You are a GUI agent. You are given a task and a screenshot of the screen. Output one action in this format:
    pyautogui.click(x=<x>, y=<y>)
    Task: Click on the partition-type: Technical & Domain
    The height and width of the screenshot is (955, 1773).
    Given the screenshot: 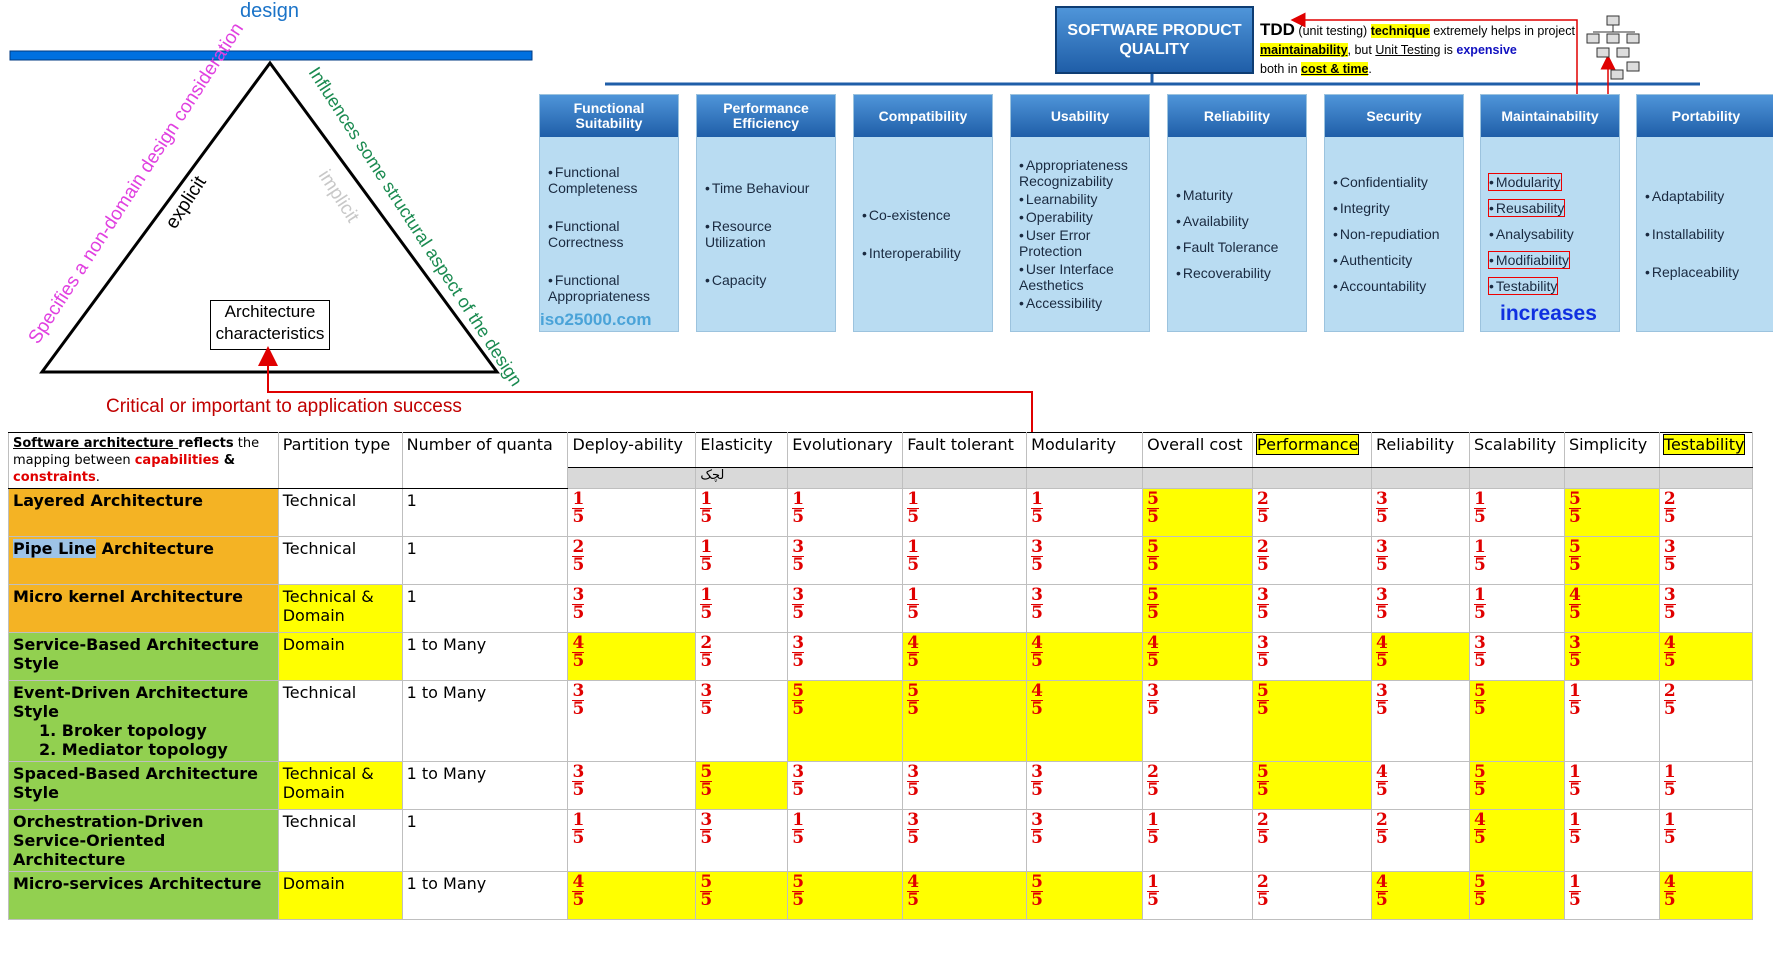 What is the action you would take?
    pyautogui.click(x=340, y=785)
    